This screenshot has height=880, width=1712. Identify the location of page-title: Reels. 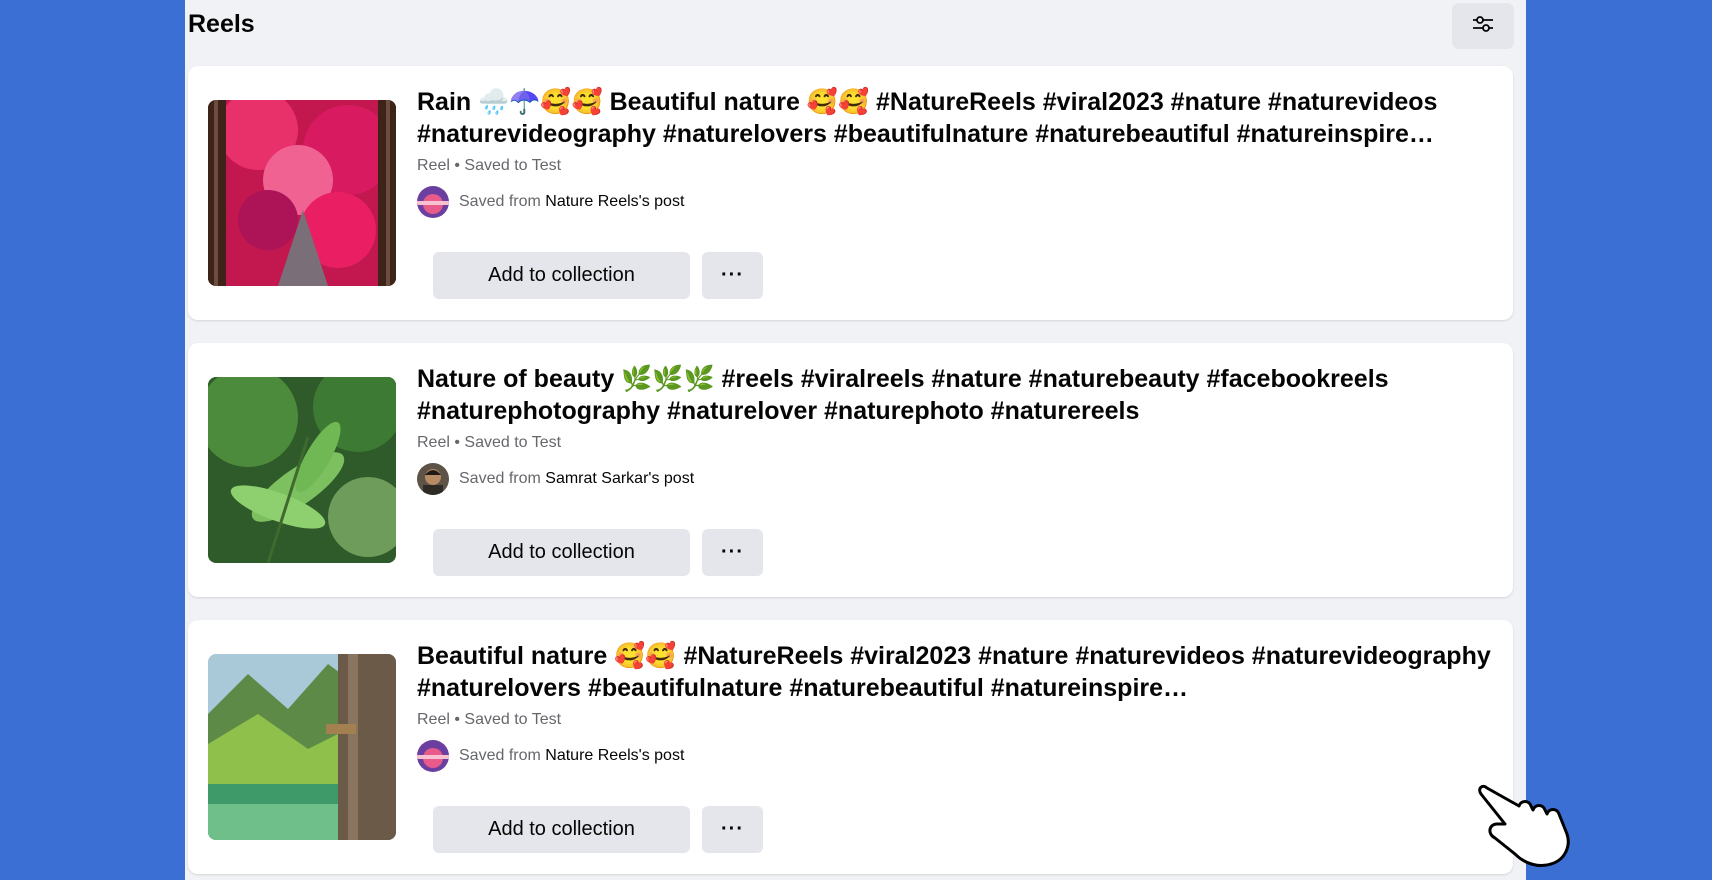
(221, 24).